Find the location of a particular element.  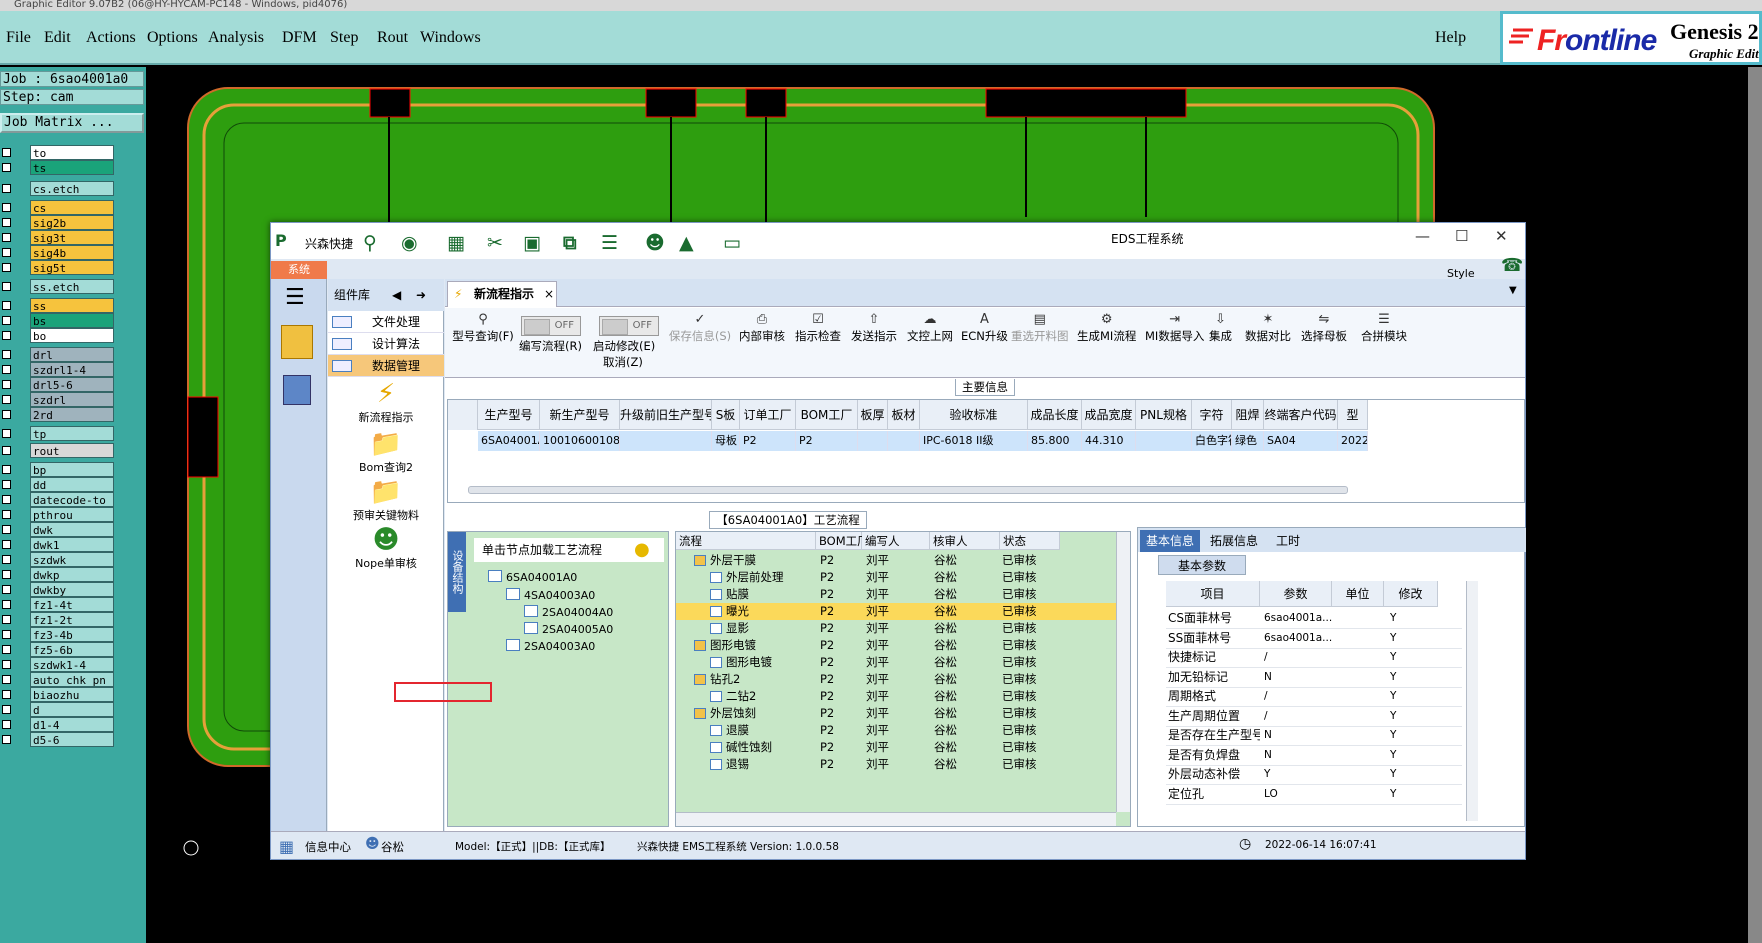

layer-row: bp is located at coordinates (73, 469).